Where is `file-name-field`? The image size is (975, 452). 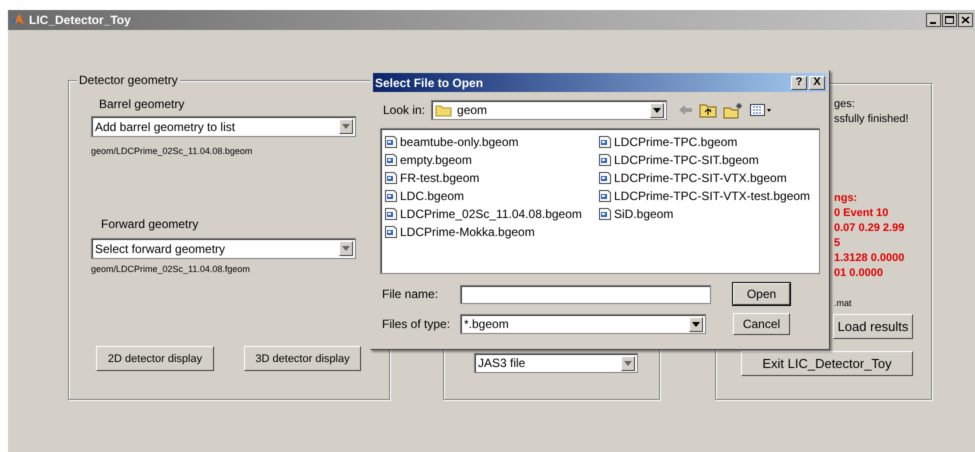
file-name-field is located at coordinates (585, 294).